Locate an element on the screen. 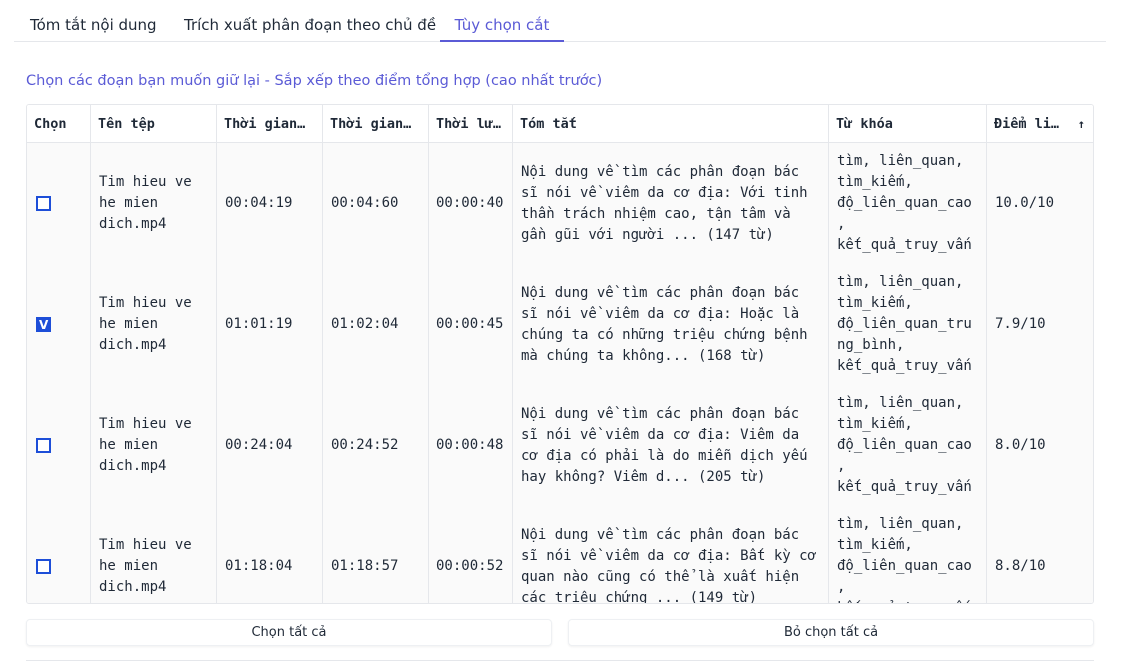 This screenshot has height=665, width=1122. duration-cell: 00:00:52 is located at coordinates (471, 554).